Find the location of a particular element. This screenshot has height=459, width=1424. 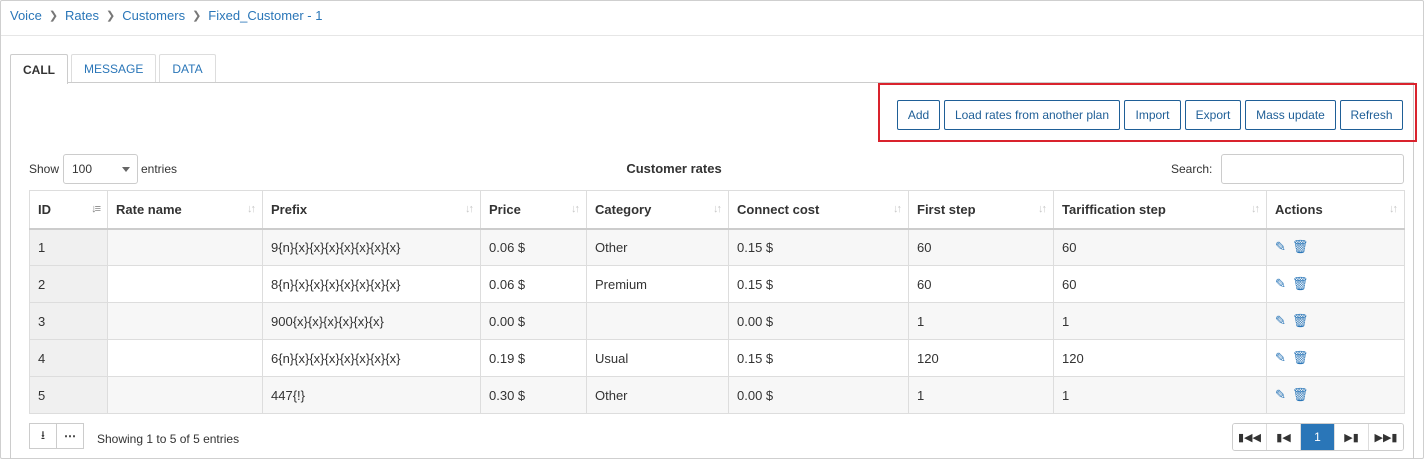

page-size-select: 100 is located at coordinates (100, 169).